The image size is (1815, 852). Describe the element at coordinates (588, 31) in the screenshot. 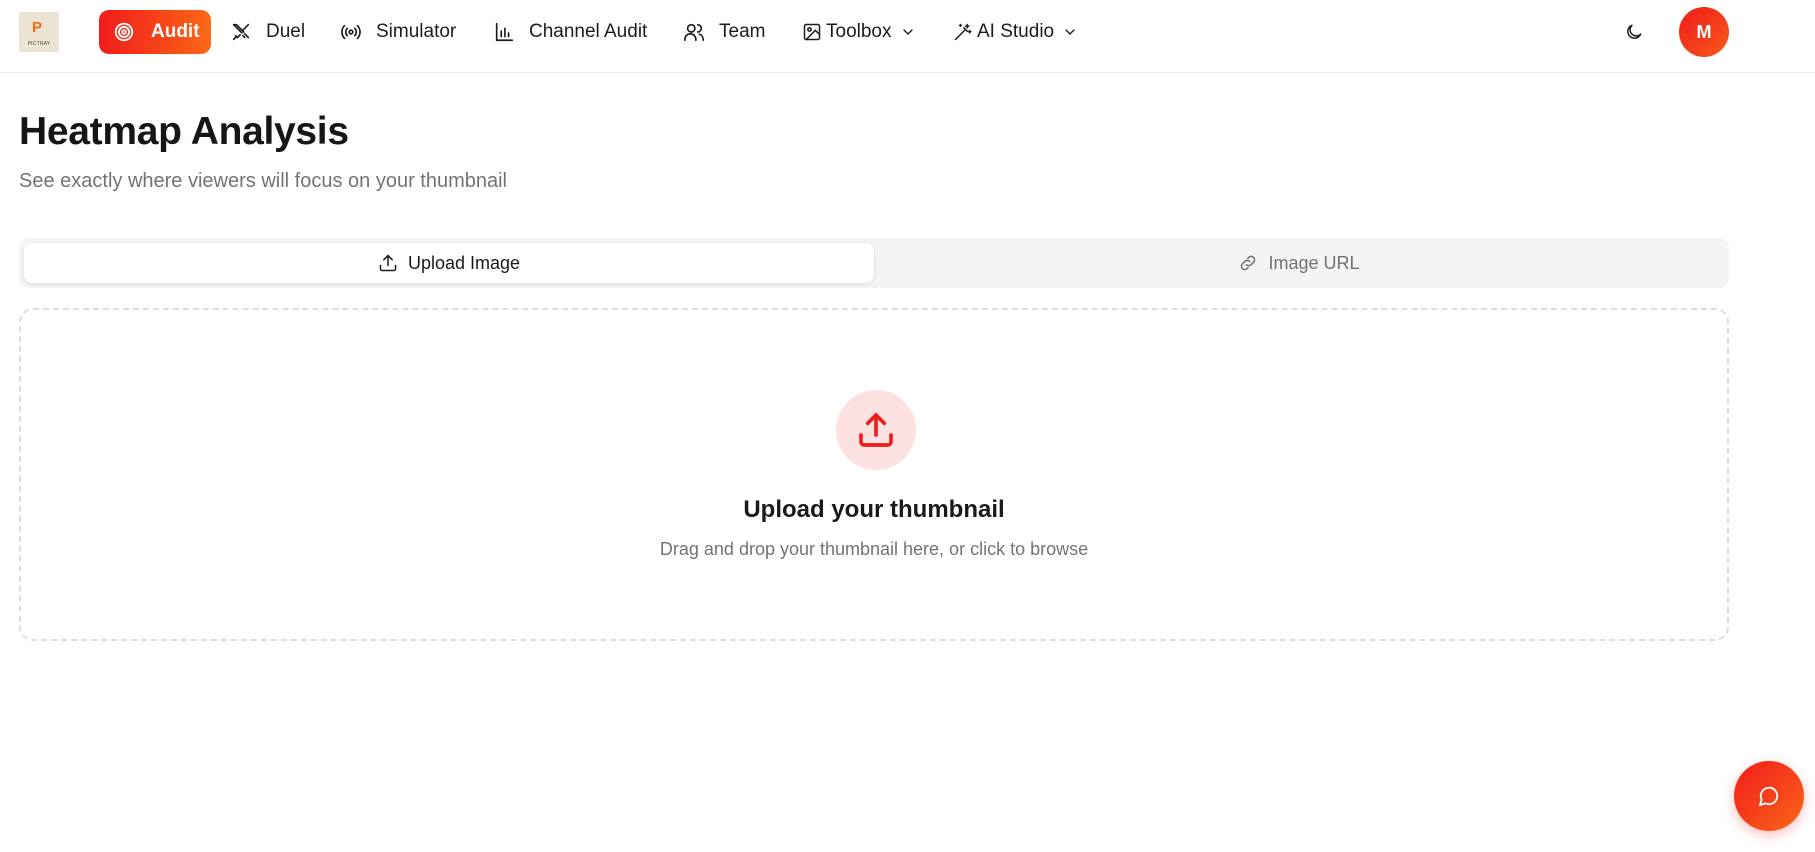

I see `nav-item-label: Channel Audit` at that location.